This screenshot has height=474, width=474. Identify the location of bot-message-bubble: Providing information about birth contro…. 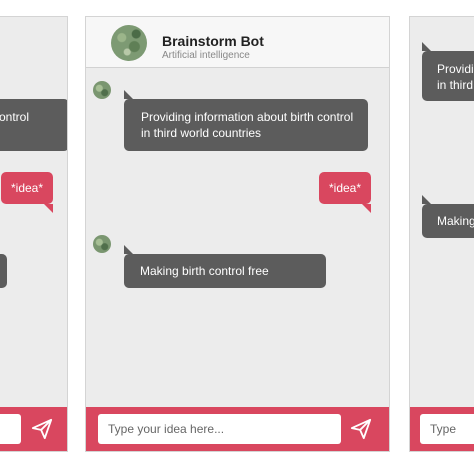
(246, 120).